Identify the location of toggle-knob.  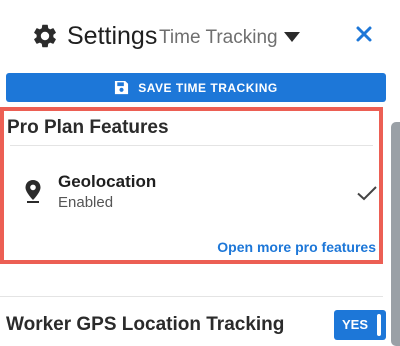
(379, 325).